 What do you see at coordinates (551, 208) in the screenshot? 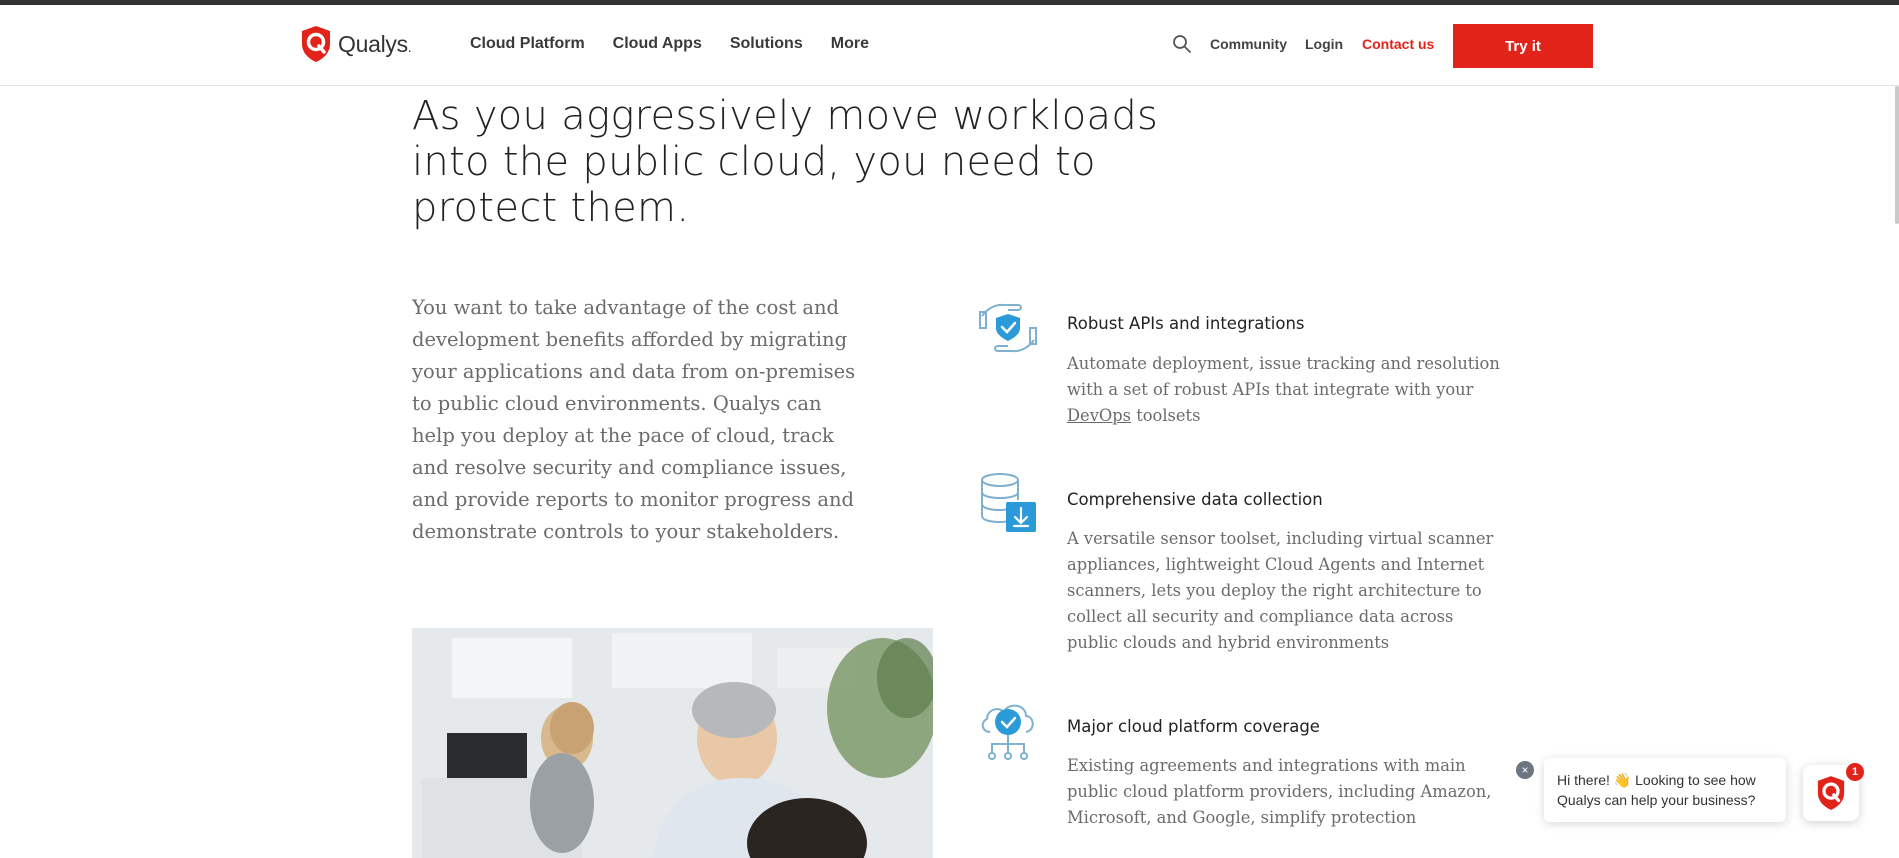
I see `hero-line-3: protect them.` at bounding box center [551, 208].